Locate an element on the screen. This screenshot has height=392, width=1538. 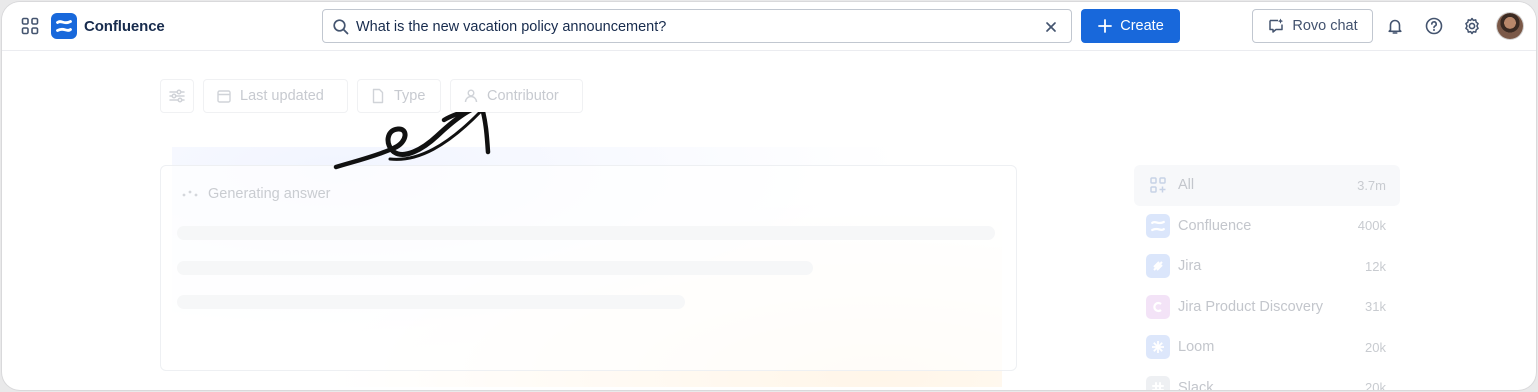
loom-icon is located at coordinates (1158, 347).